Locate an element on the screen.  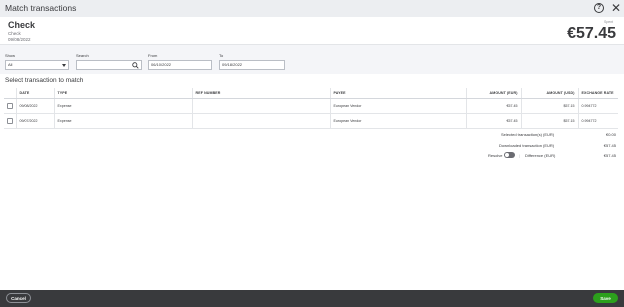
difference-value: €57.45 is located at coordinates (609, 155).